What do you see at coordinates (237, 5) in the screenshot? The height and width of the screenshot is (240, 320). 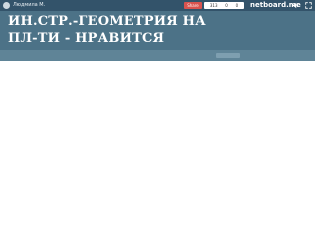 I see `comments-count: 0` at bounding box center [237, 5].